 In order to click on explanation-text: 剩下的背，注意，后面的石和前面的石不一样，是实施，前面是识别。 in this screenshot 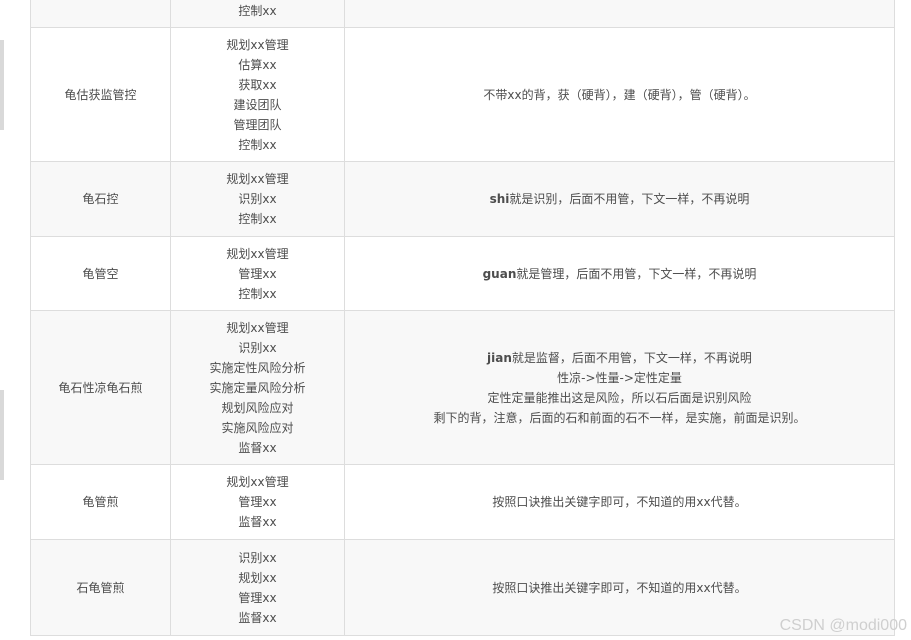, I will do `click(619, 417)`.